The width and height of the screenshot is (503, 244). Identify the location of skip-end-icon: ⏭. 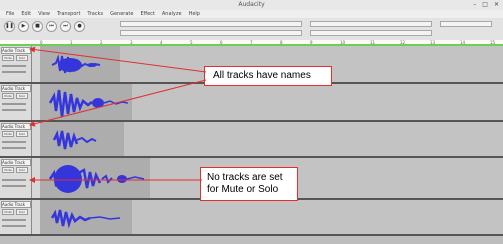
(65, 26).